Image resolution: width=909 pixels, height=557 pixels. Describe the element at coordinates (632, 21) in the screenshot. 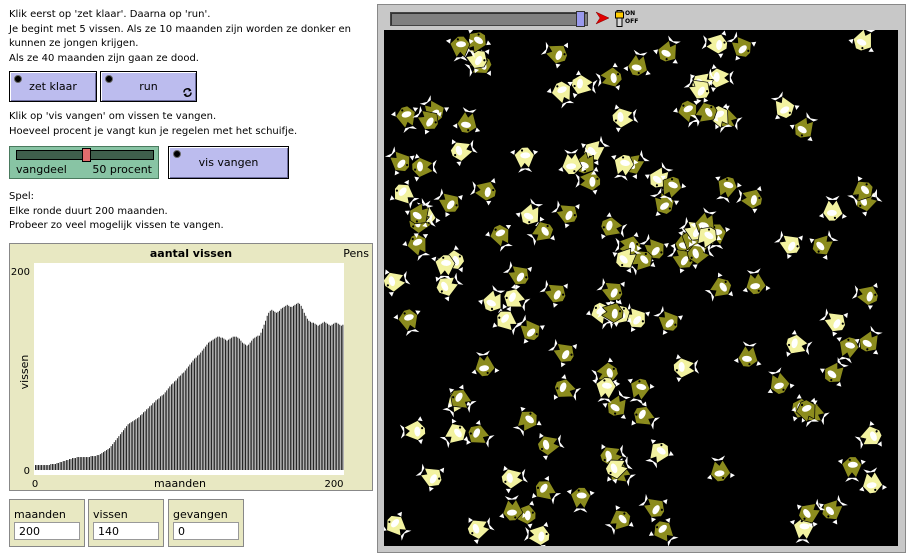

I see `toggle-off-label: OFF` at that location.